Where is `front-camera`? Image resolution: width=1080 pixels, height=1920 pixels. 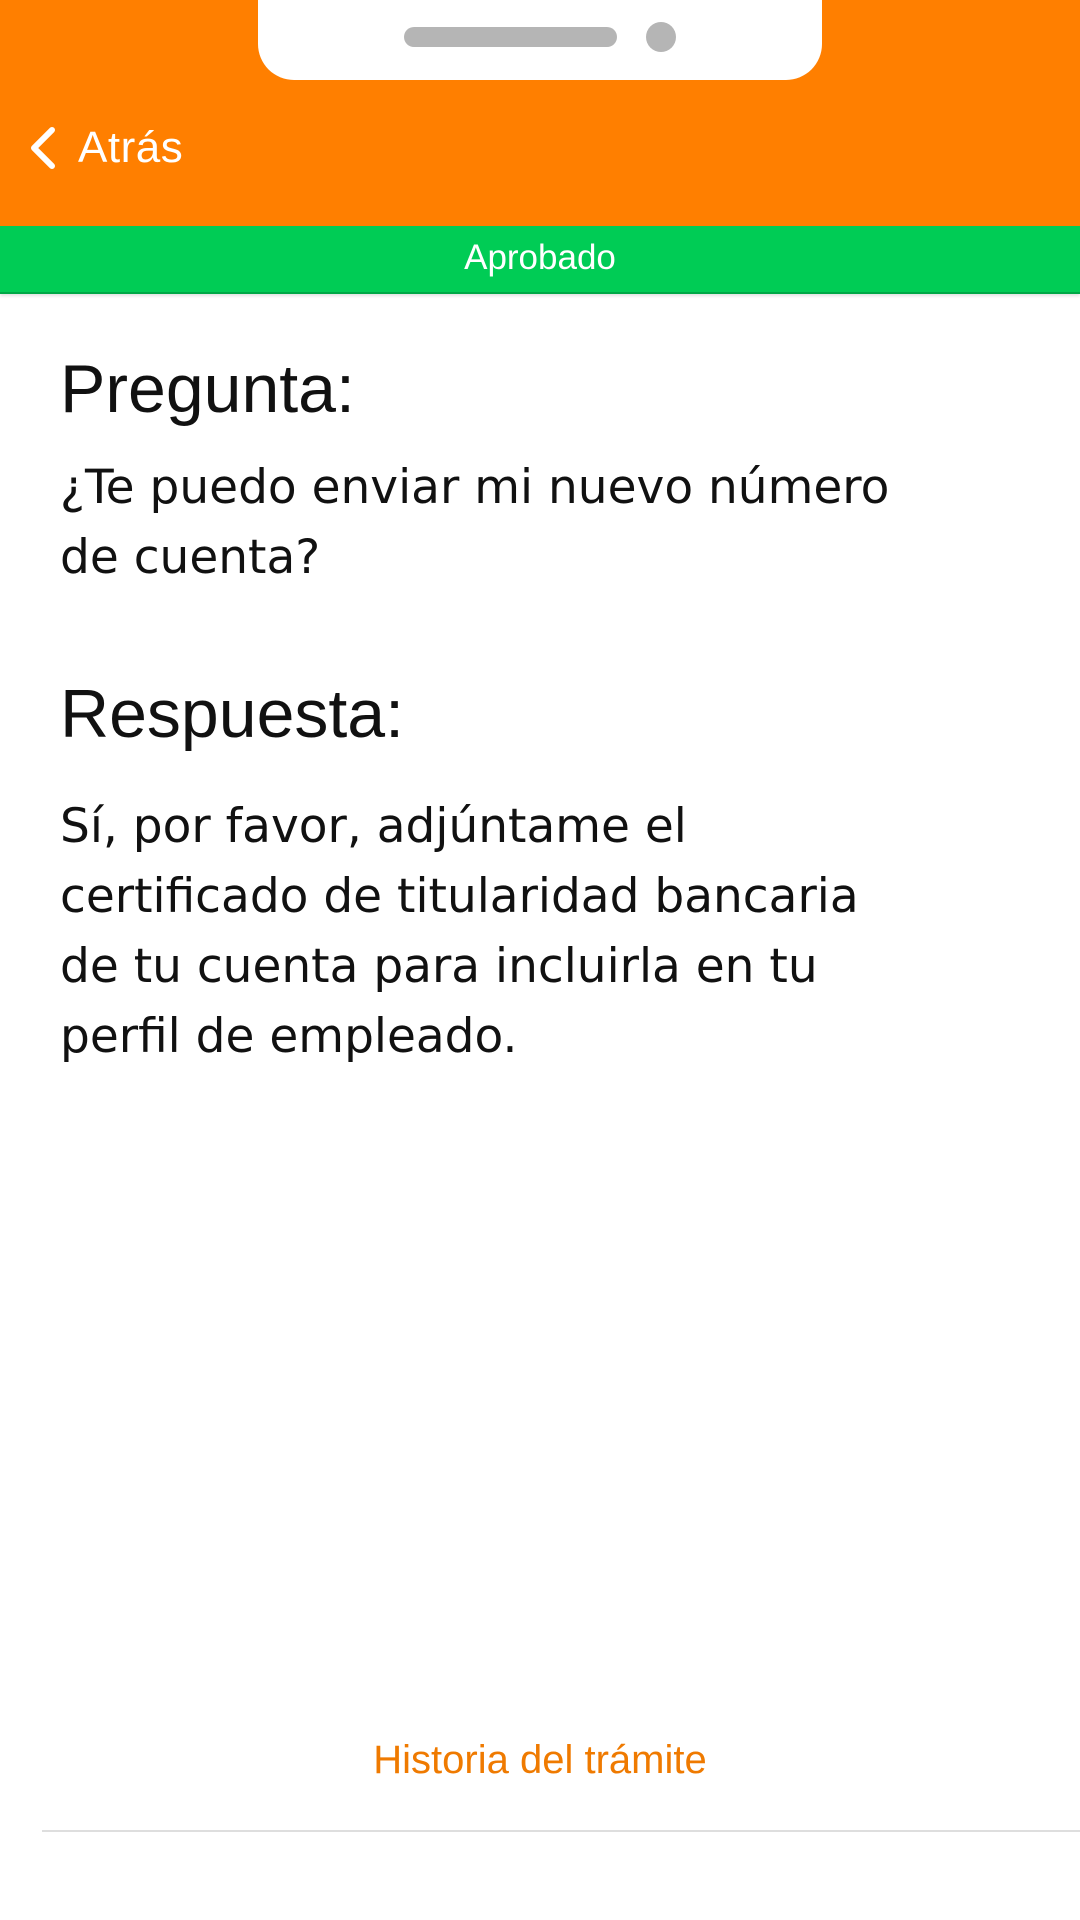
front-camera is located at coordinates (661, 37).